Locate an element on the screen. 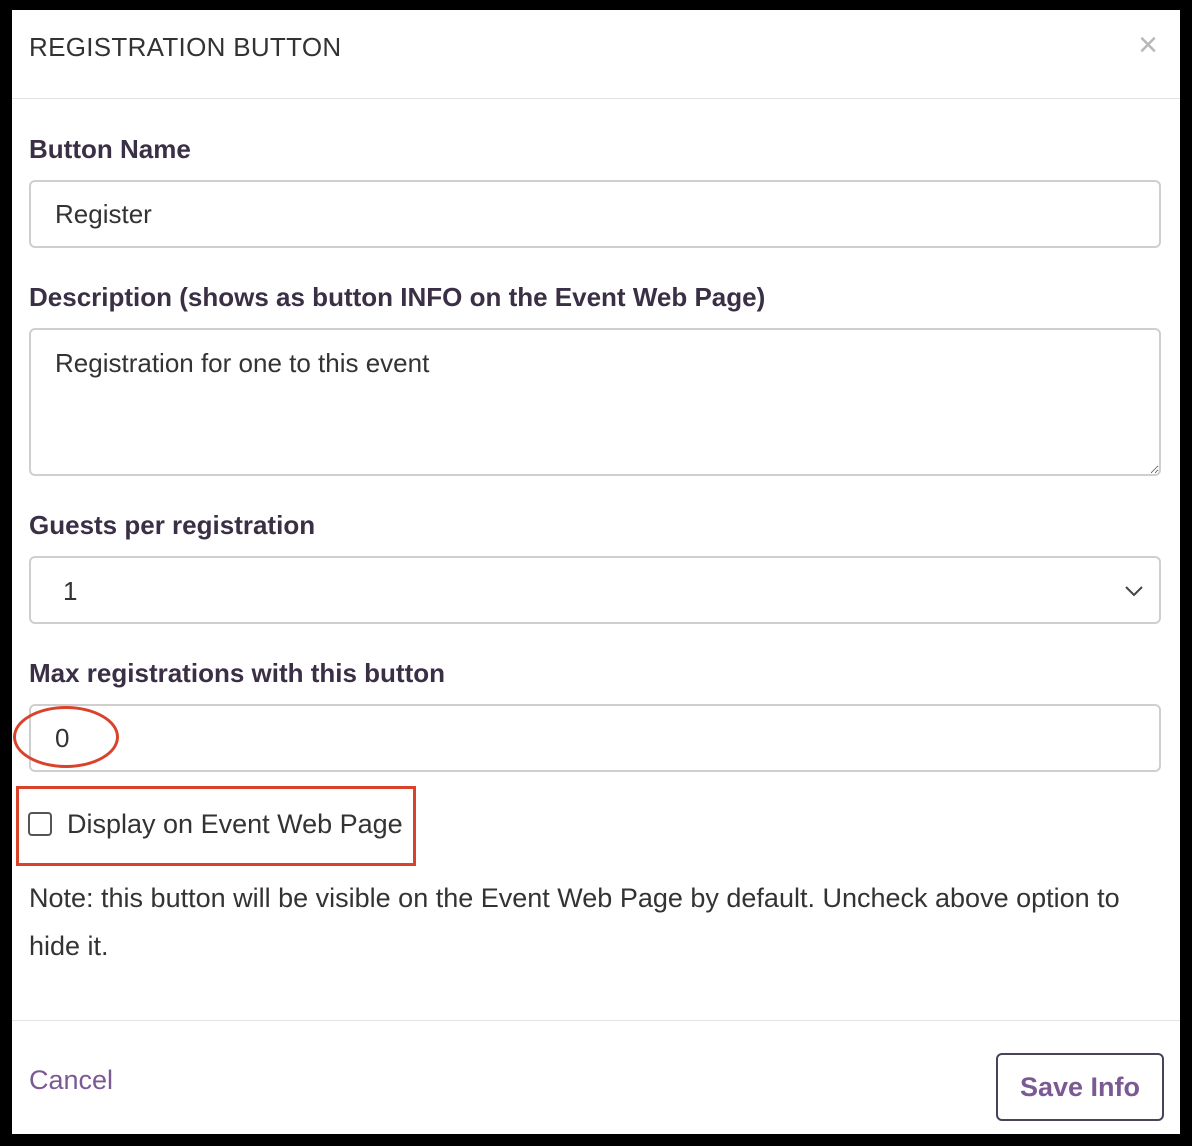  display-on-event-web-page-checkbox is located at coordinates (40, 824).